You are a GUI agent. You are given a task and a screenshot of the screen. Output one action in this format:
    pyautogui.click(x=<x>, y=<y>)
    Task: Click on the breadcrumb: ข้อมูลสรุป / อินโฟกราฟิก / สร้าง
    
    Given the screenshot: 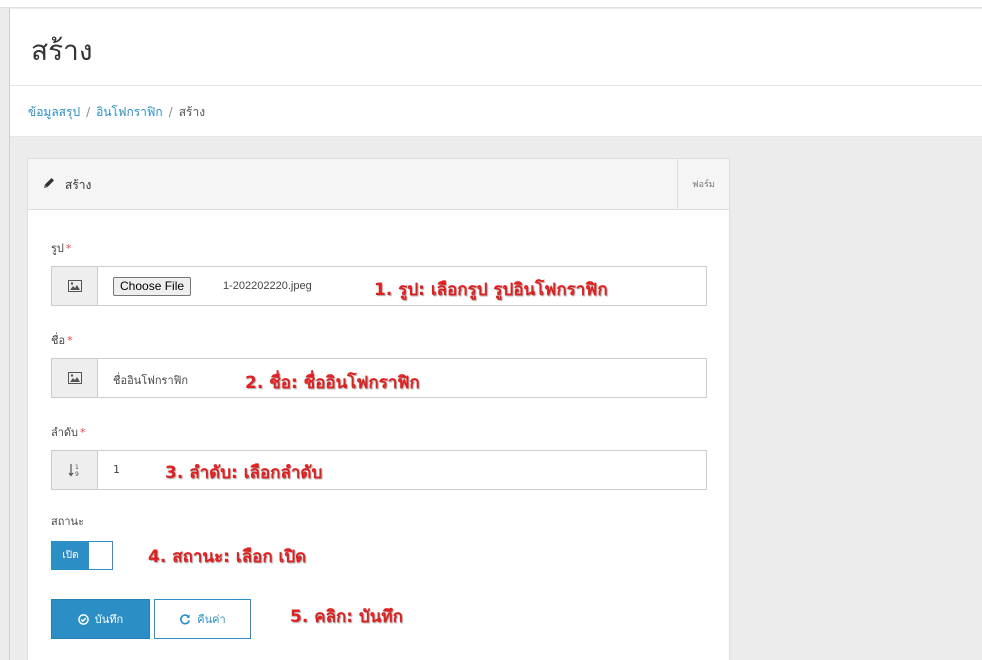 What is the action you would take?
    pyautogui.click(x=116, y=112)
    